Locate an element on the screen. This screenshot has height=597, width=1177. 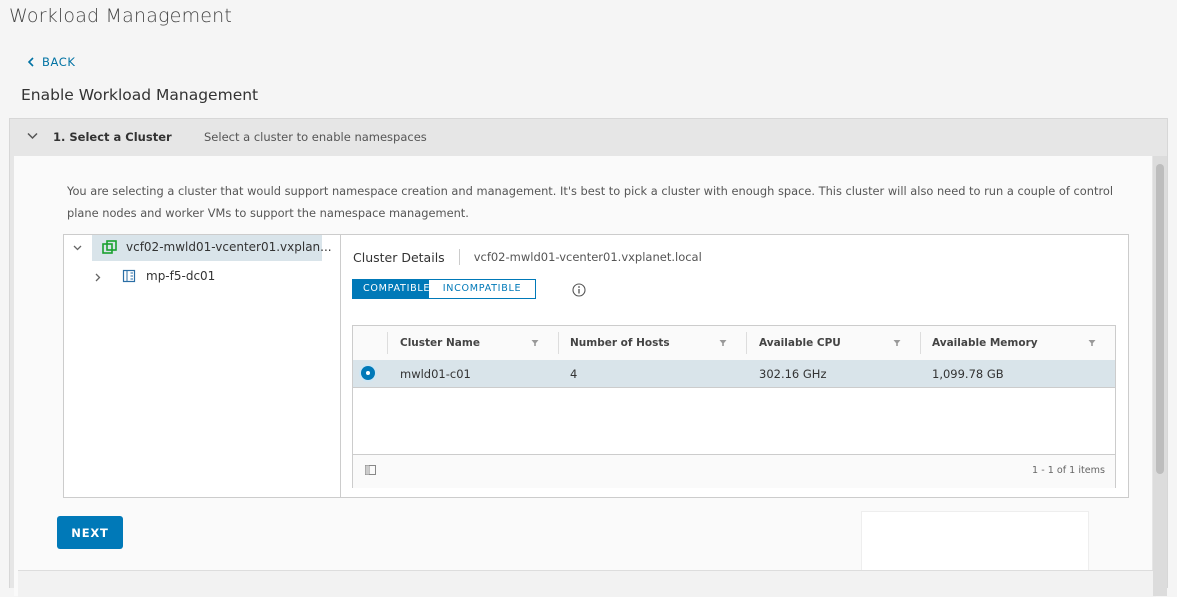
details-title: Cluster Details is located at coordinates (399, 257).